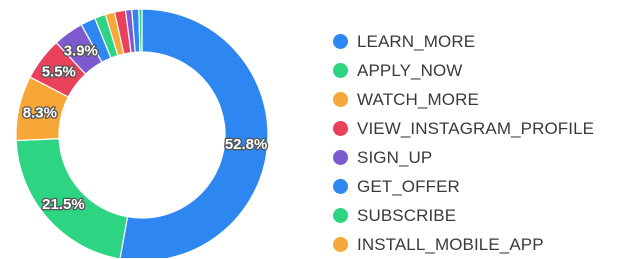 The image size is (621, 259). I want to click on slice-percent-label: 5.5%, so click(59, 72).